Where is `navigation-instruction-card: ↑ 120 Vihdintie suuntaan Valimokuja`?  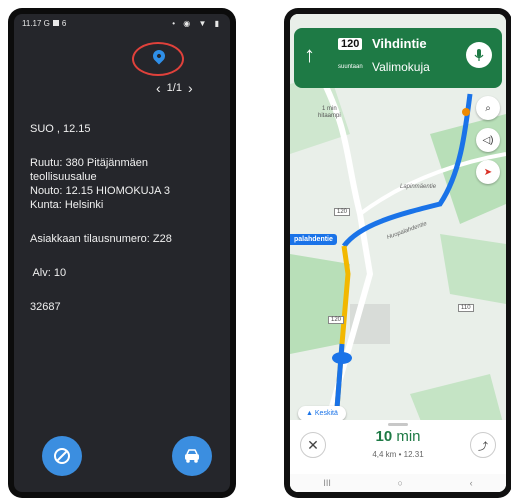
navigation-instruction-card: ↑ 120 Vihdintie suuntaan Valimokuja is located at coordinates (398, 58).